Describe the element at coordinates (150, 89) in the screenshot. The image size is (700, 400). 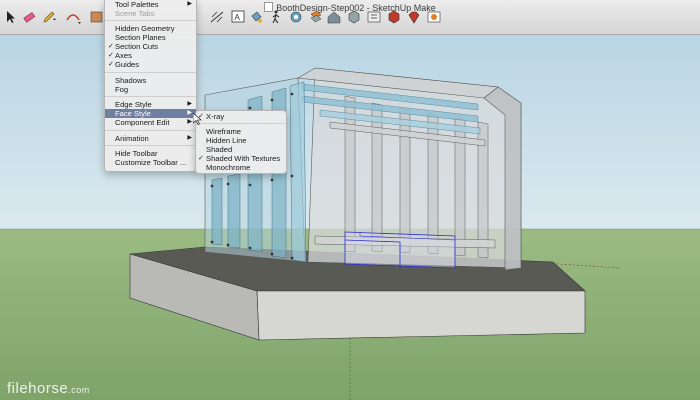
I see `menu-item-fog: Fog` at that location.